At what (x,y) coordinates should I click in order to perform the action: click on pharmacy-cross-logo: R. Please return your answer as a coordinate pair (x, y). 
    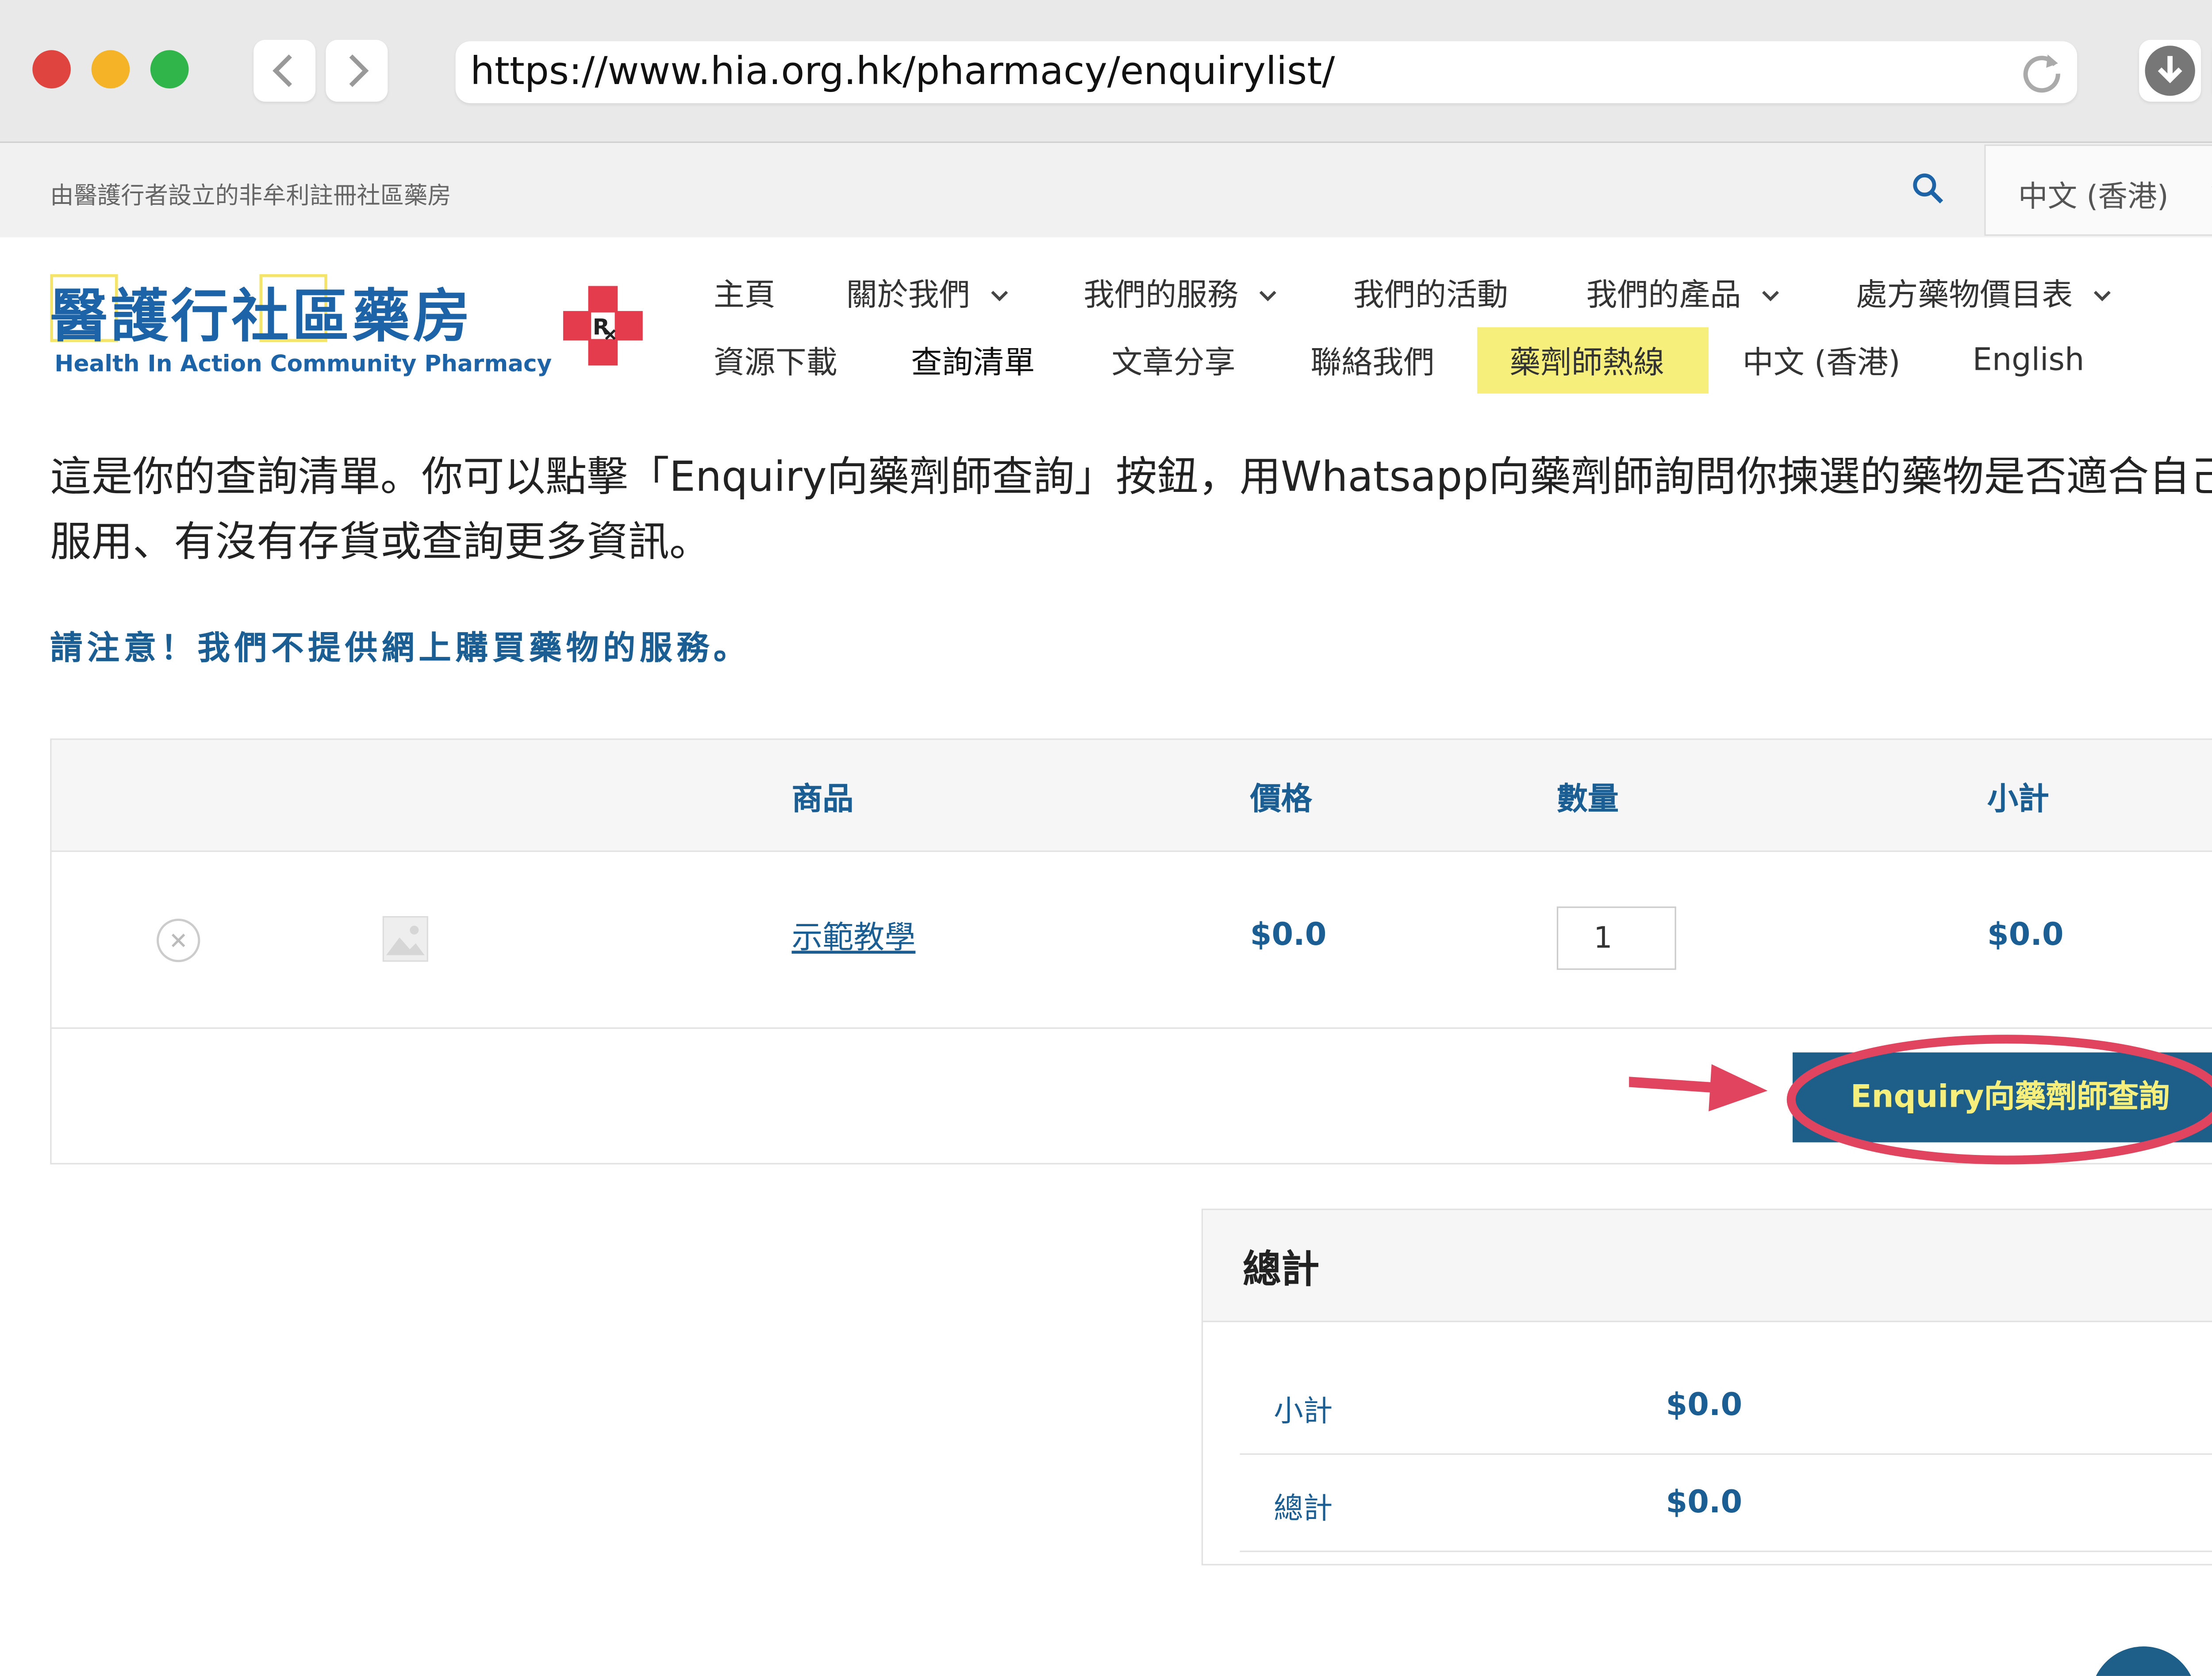
    Looking at the image, I should click on (603, 326).